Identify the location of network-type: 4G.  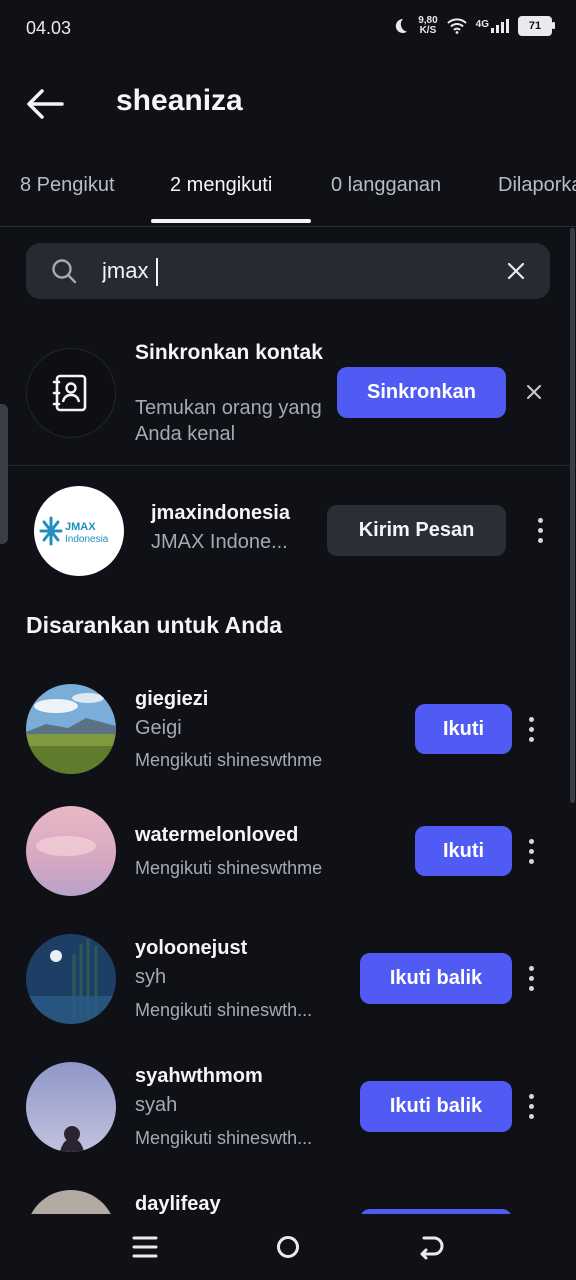
(482, 24).